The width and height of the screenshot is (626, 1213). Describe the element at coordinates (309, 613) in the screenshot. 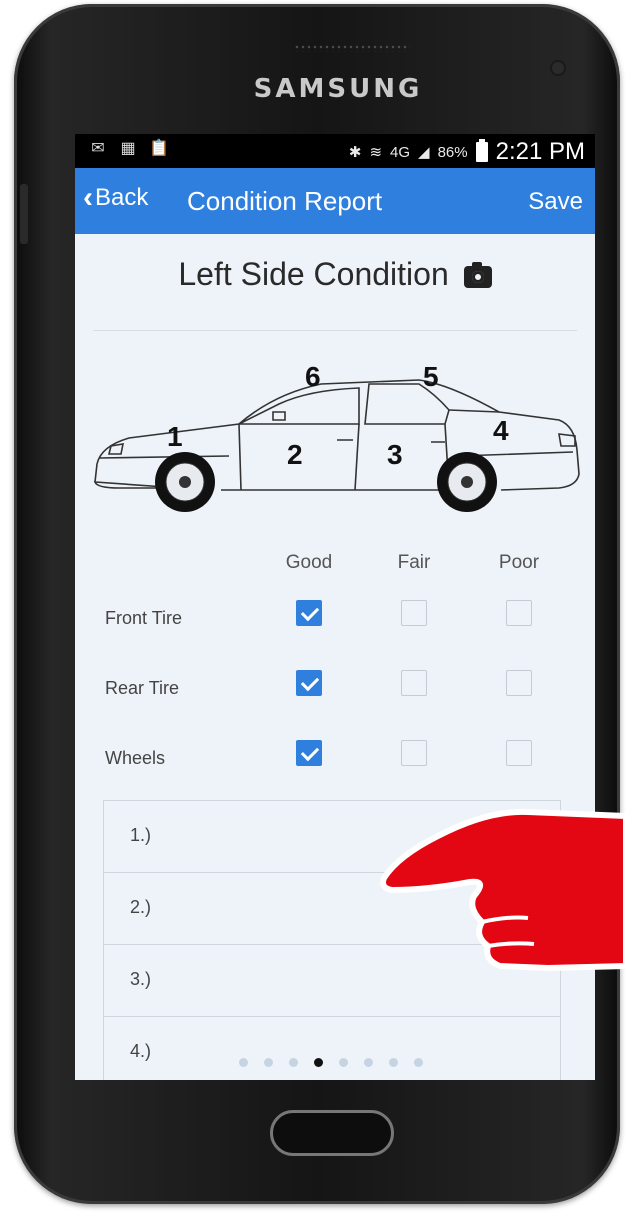

I see `front-tire-good-checkbox` at that location.